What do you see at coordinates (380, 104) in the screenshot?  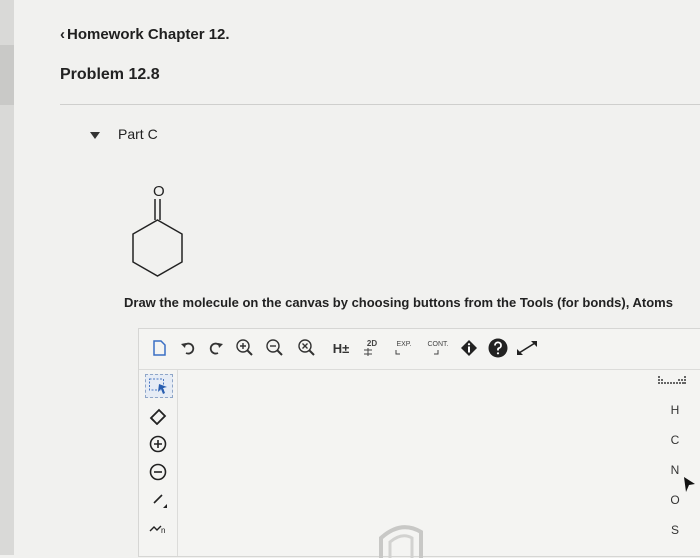 I see `divider` at bounding box center [380, 104].